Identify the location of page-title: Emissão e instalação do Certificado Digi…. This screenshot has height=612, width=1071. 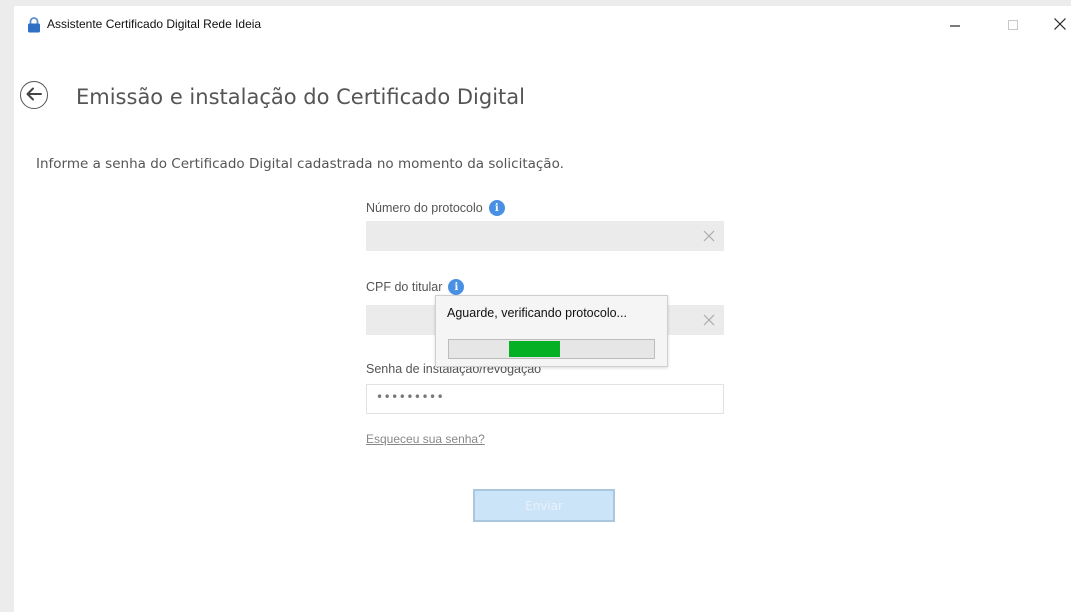
(300, 97).